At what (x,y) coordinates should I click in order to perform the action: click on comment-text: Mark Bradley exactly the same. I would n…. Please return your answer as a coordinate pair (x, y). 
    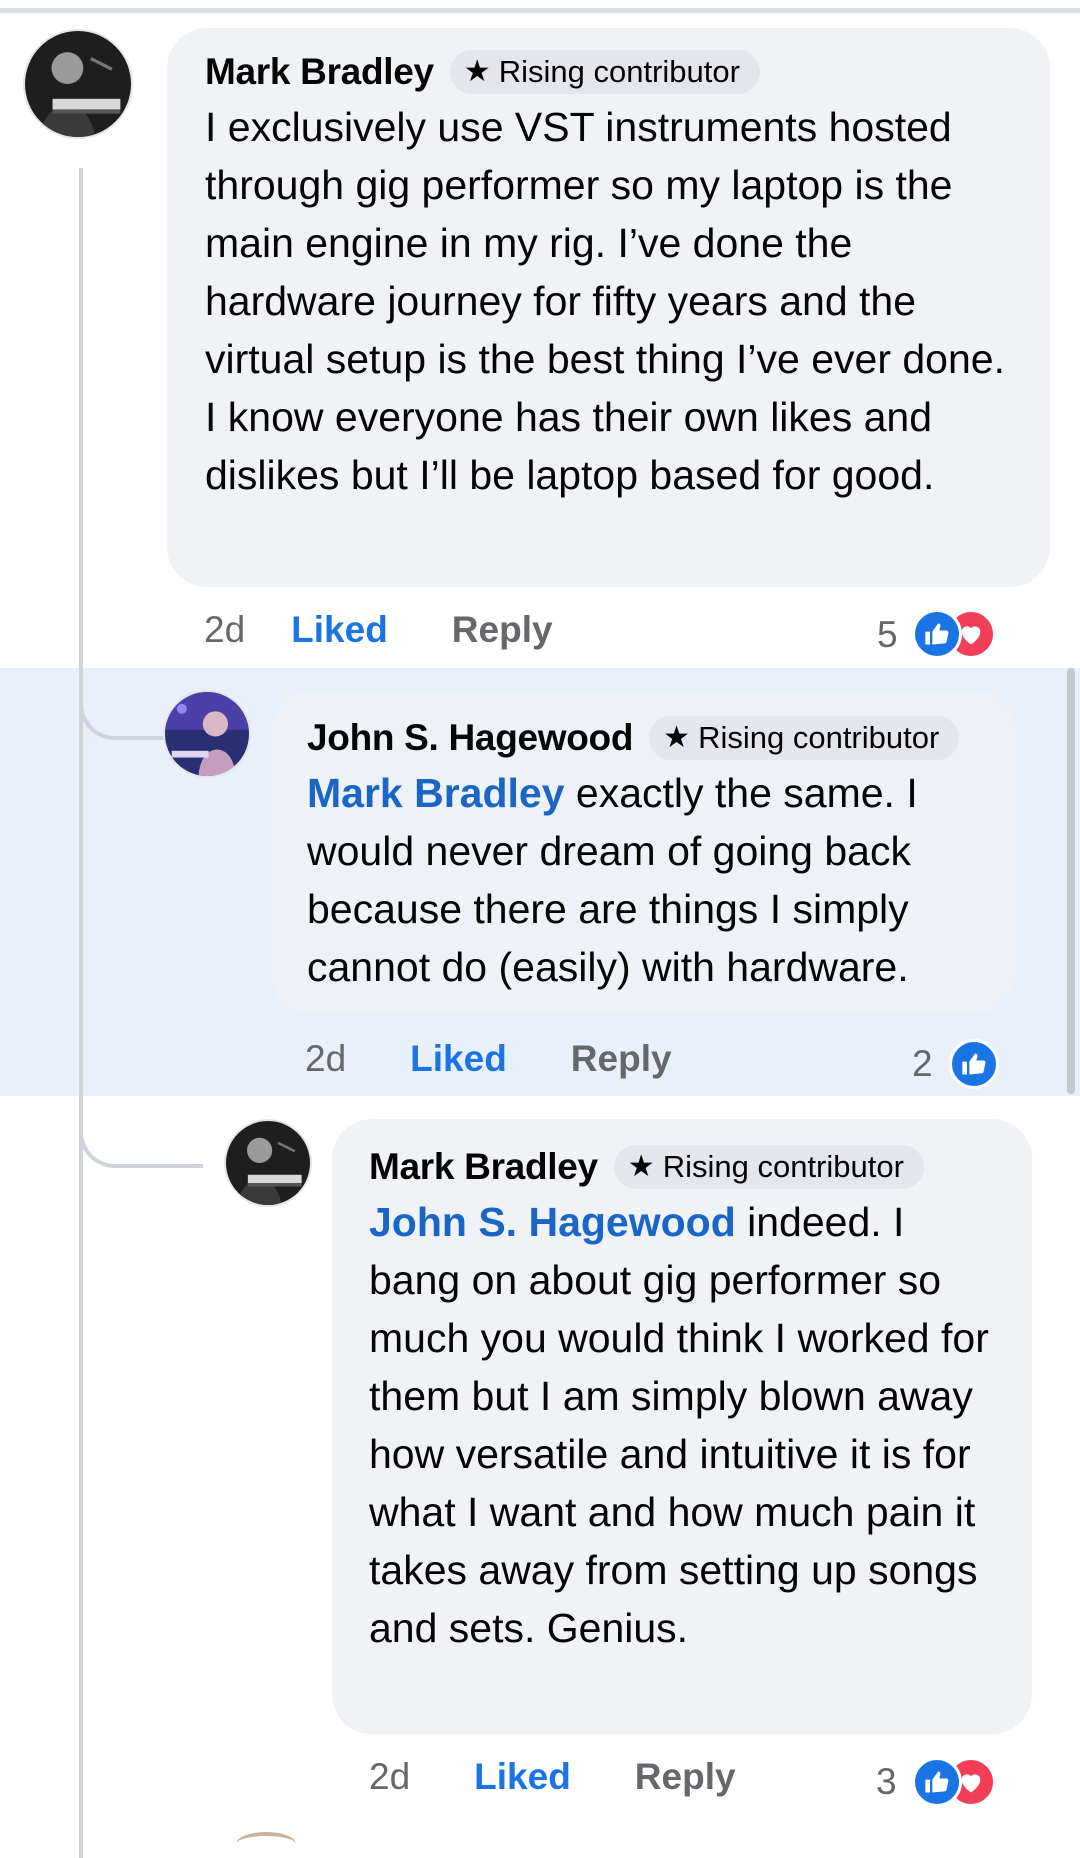
    Looking at the image, I should click on (647, 880).